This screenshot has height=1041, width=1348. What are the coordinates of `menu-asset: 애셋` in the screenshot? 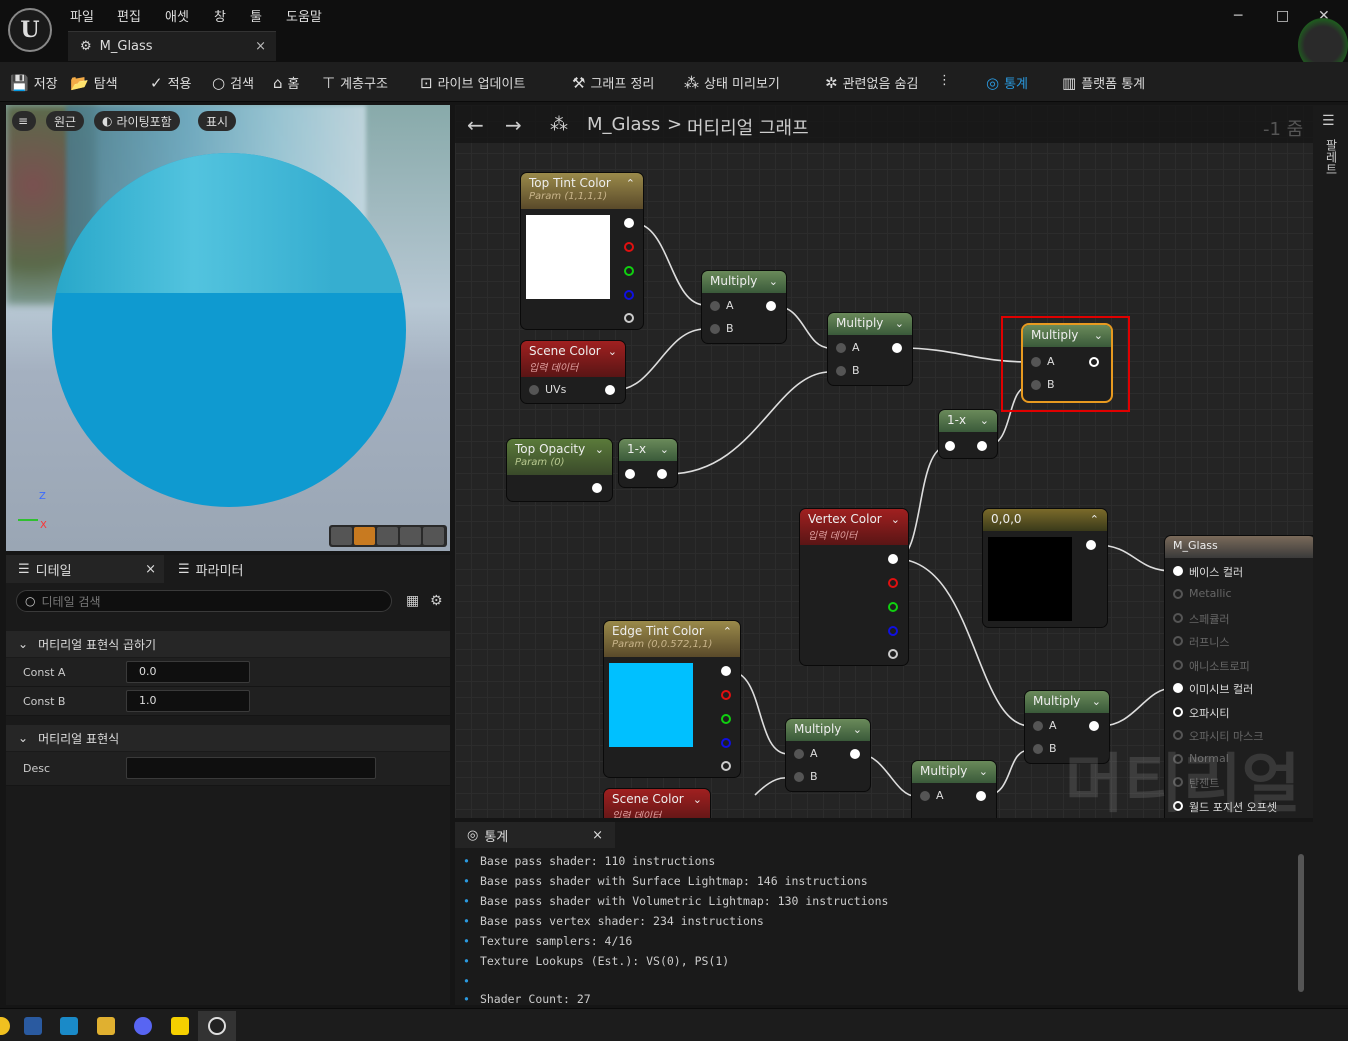 It's located at (177, 15).